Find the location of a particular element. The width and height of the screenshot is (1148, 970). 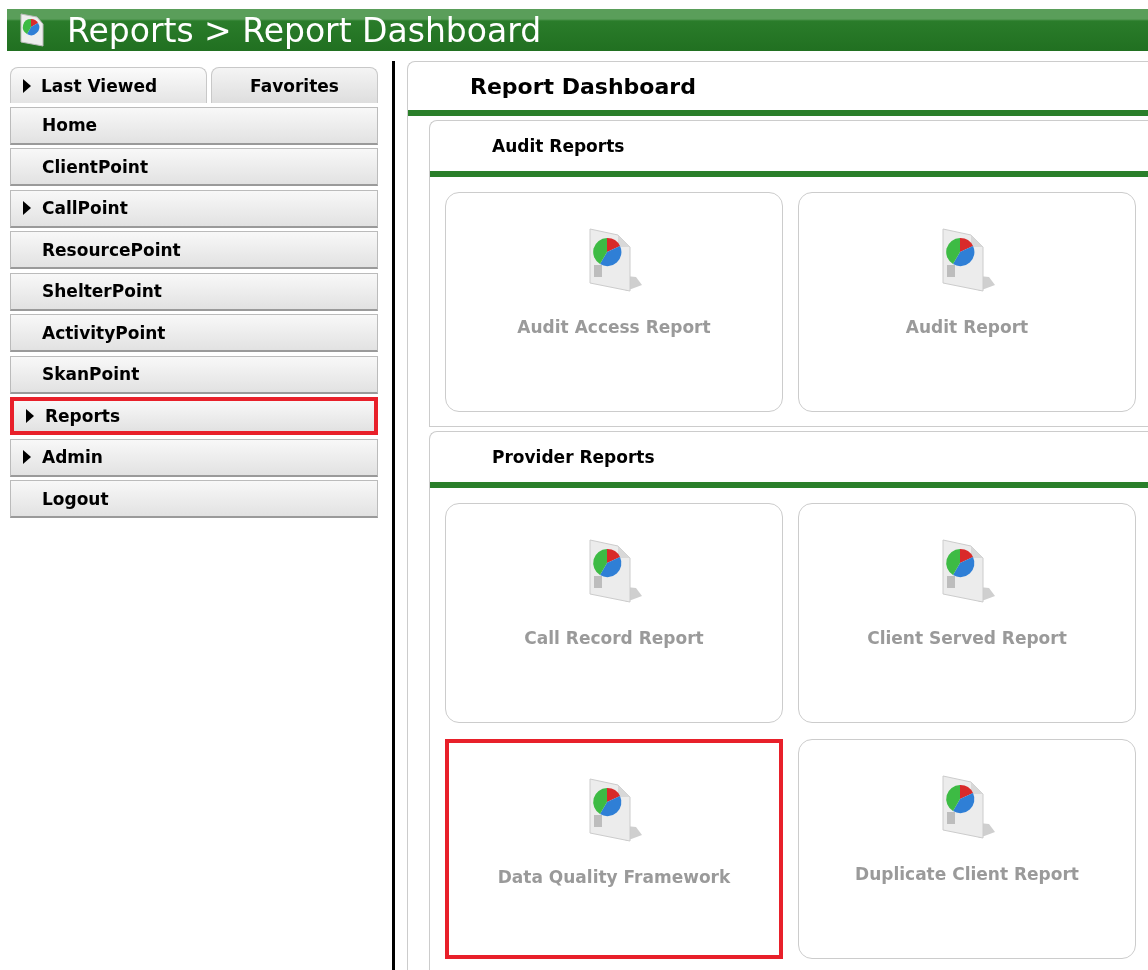

nav-item: ClientPoint is located at coordinates (194, 167).